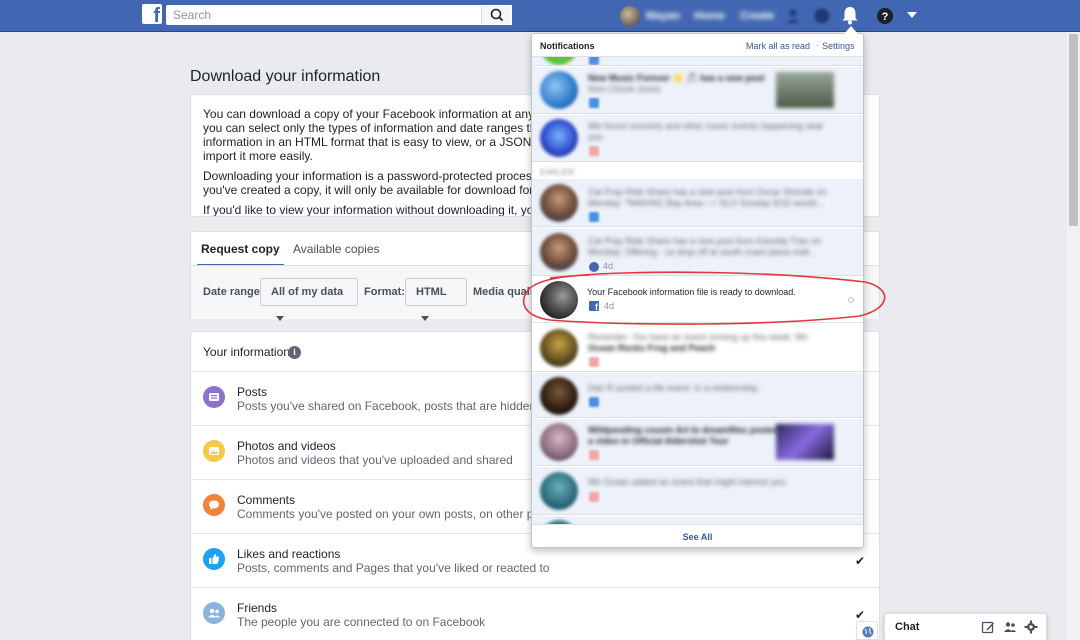 This screenshot has height=640, width=1080. I want to click on notifications-caret, so click(851, 30).